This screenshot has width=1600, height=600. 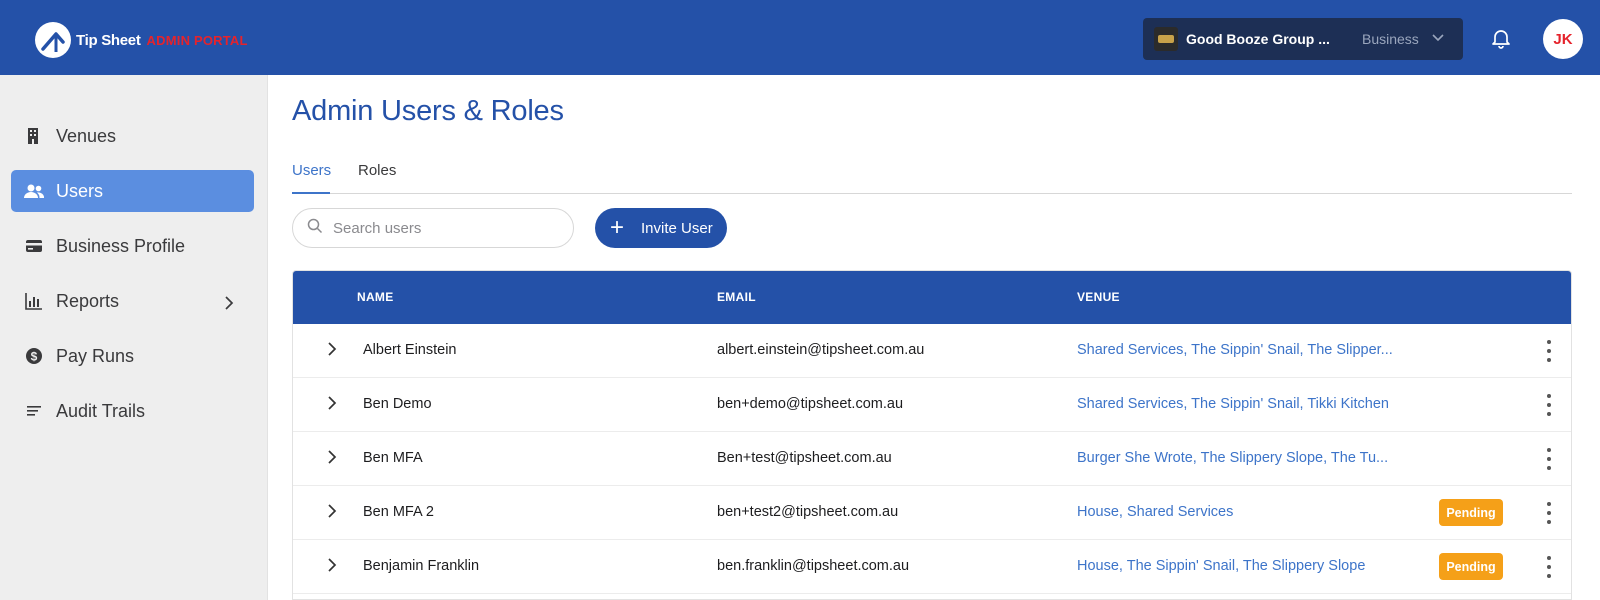 What do you see at coordinates (121, 245) in the screenshot?
I see `sidebar-item-label: Business Profile` at bounding box center [121, 245].